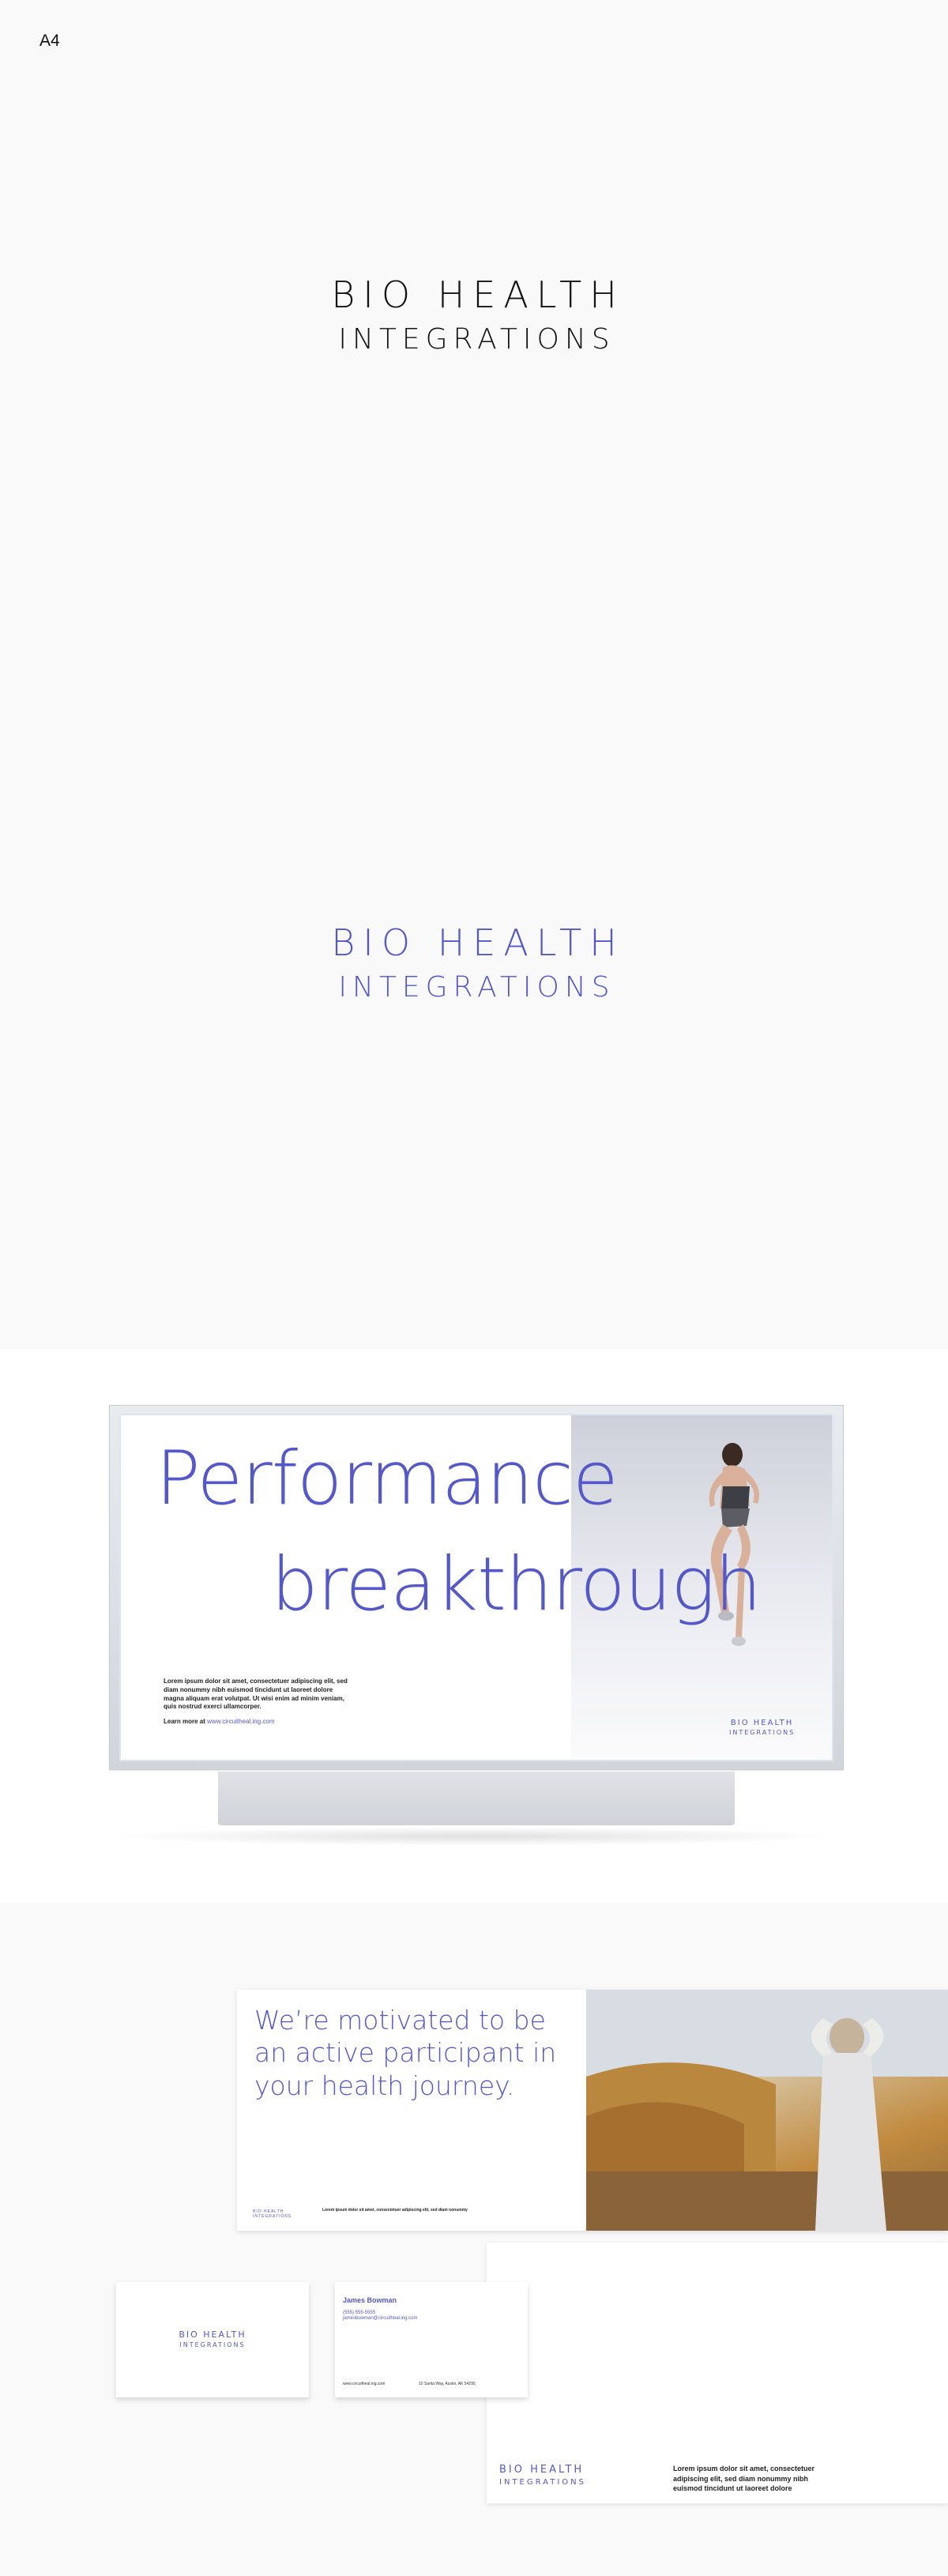 The width and height of the screenshot is (948, 2576). What do you see at coordinates (474, 1836) in the screenshot?
I see `billboard-shadow` at bounding box center [474, 1836].